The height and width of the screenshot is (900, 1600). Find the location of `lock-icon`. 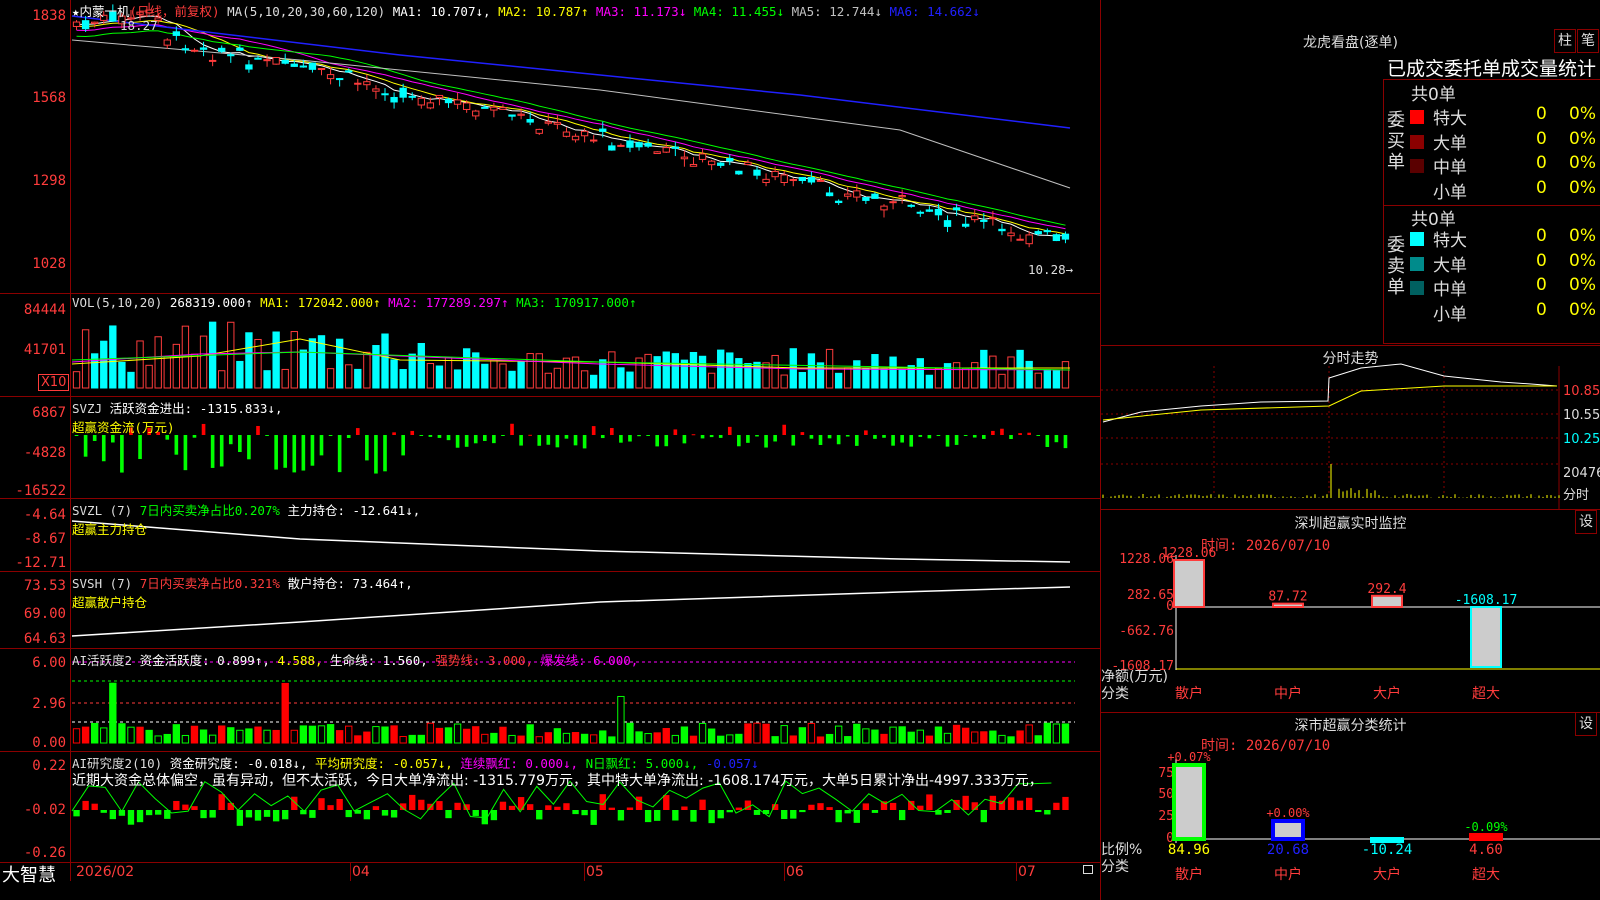

lock-icon is located at coordinates (1088, 869).